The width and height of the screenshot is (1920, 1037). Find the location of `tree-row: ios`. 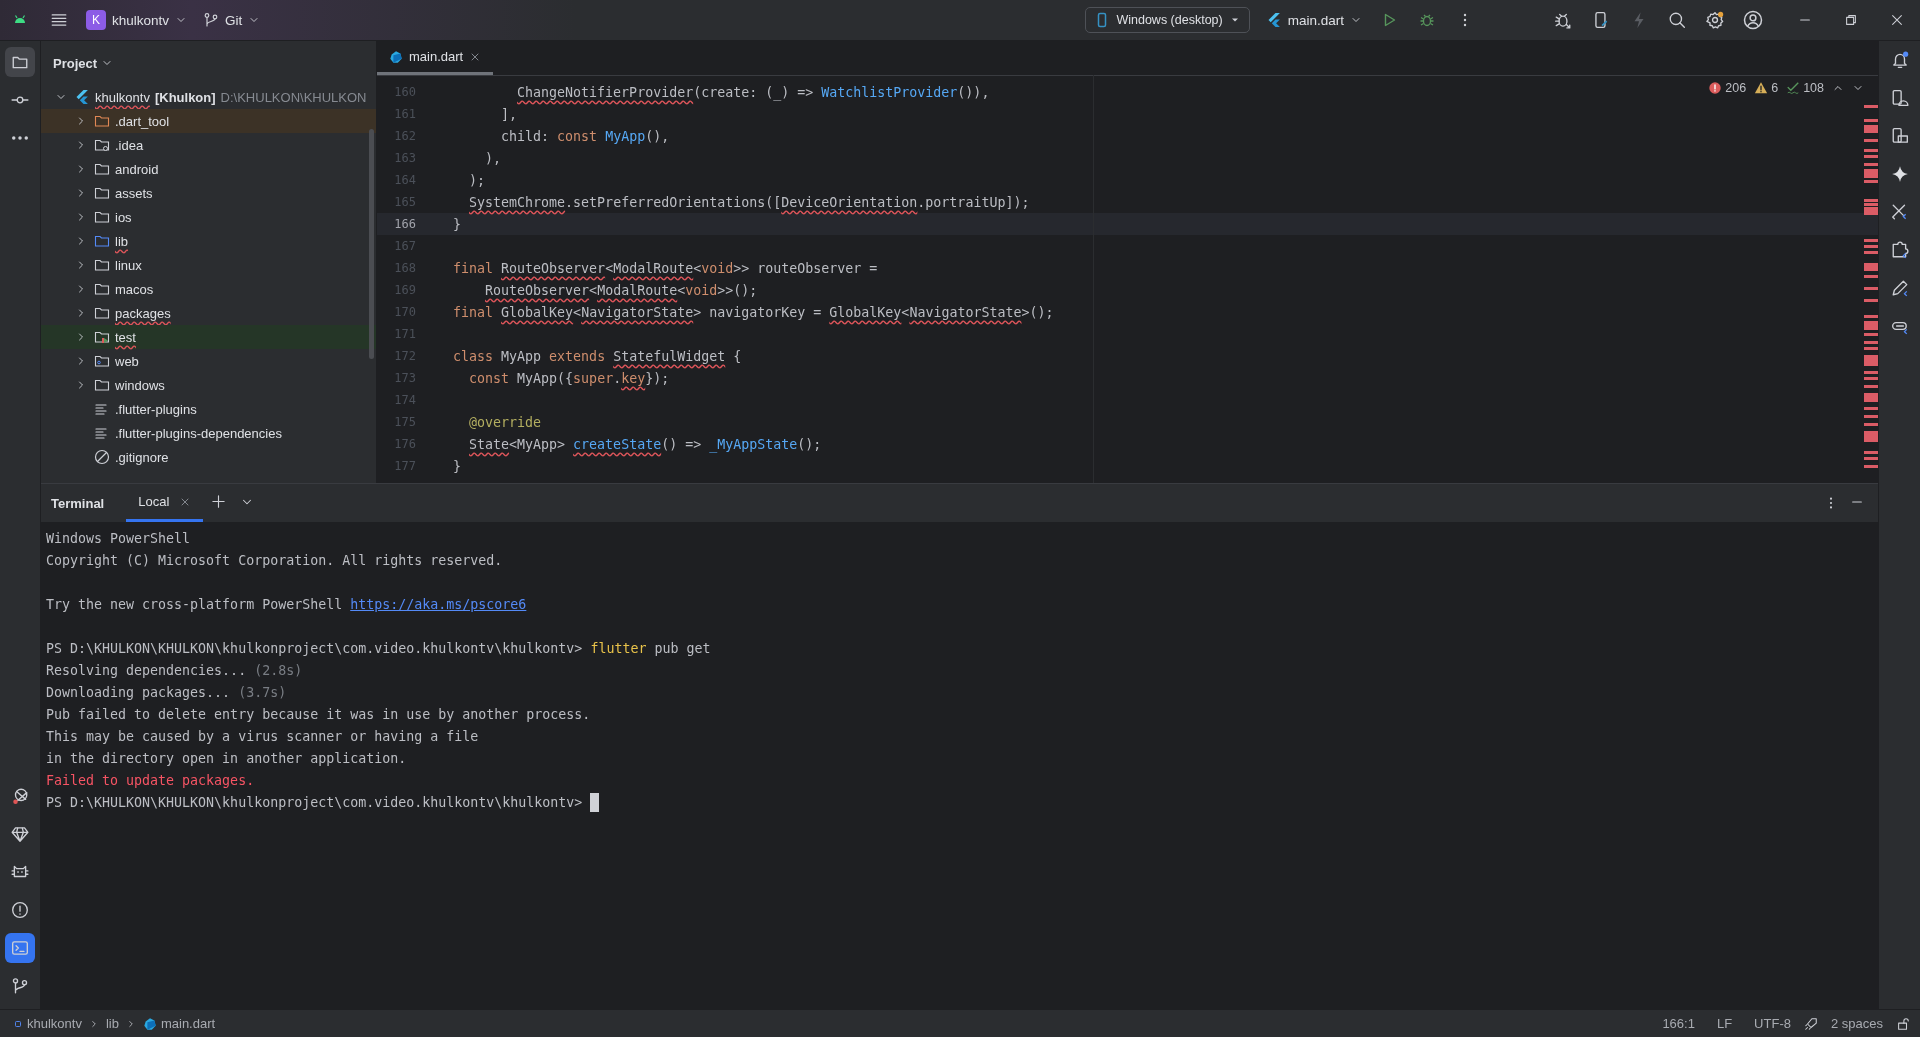

tree-row: ios is located at coordinates (208, 217).